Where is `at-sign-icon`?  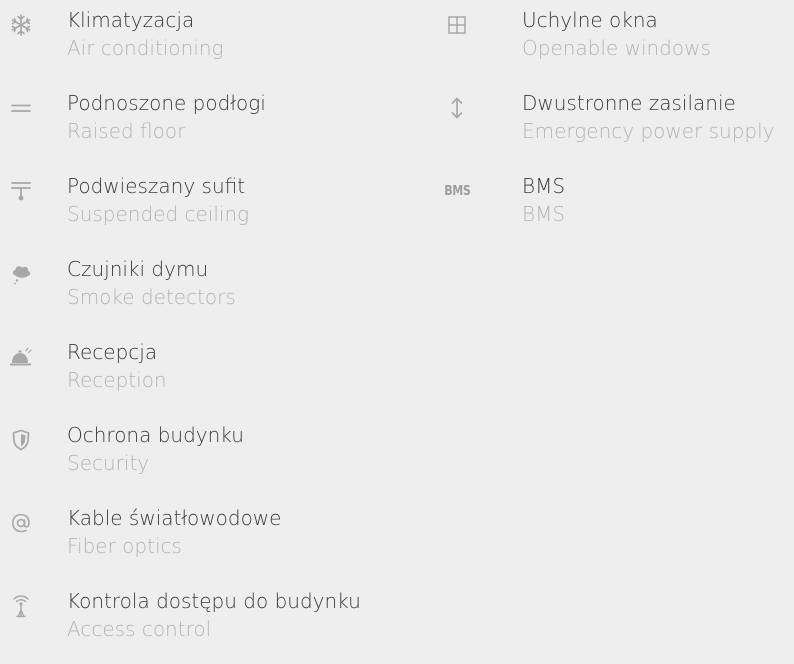
at-sign-icon is located at coordinates (21, 523).